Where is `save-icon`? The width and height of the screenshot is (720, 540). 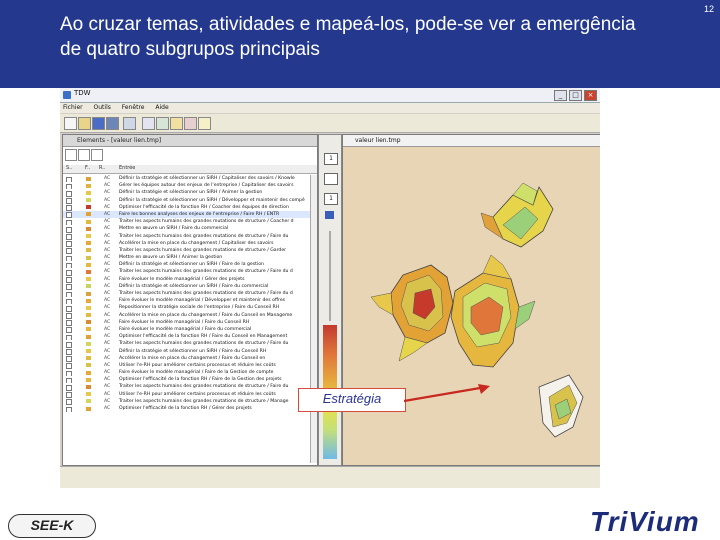 save-icon is located at coordinates (98, 123).